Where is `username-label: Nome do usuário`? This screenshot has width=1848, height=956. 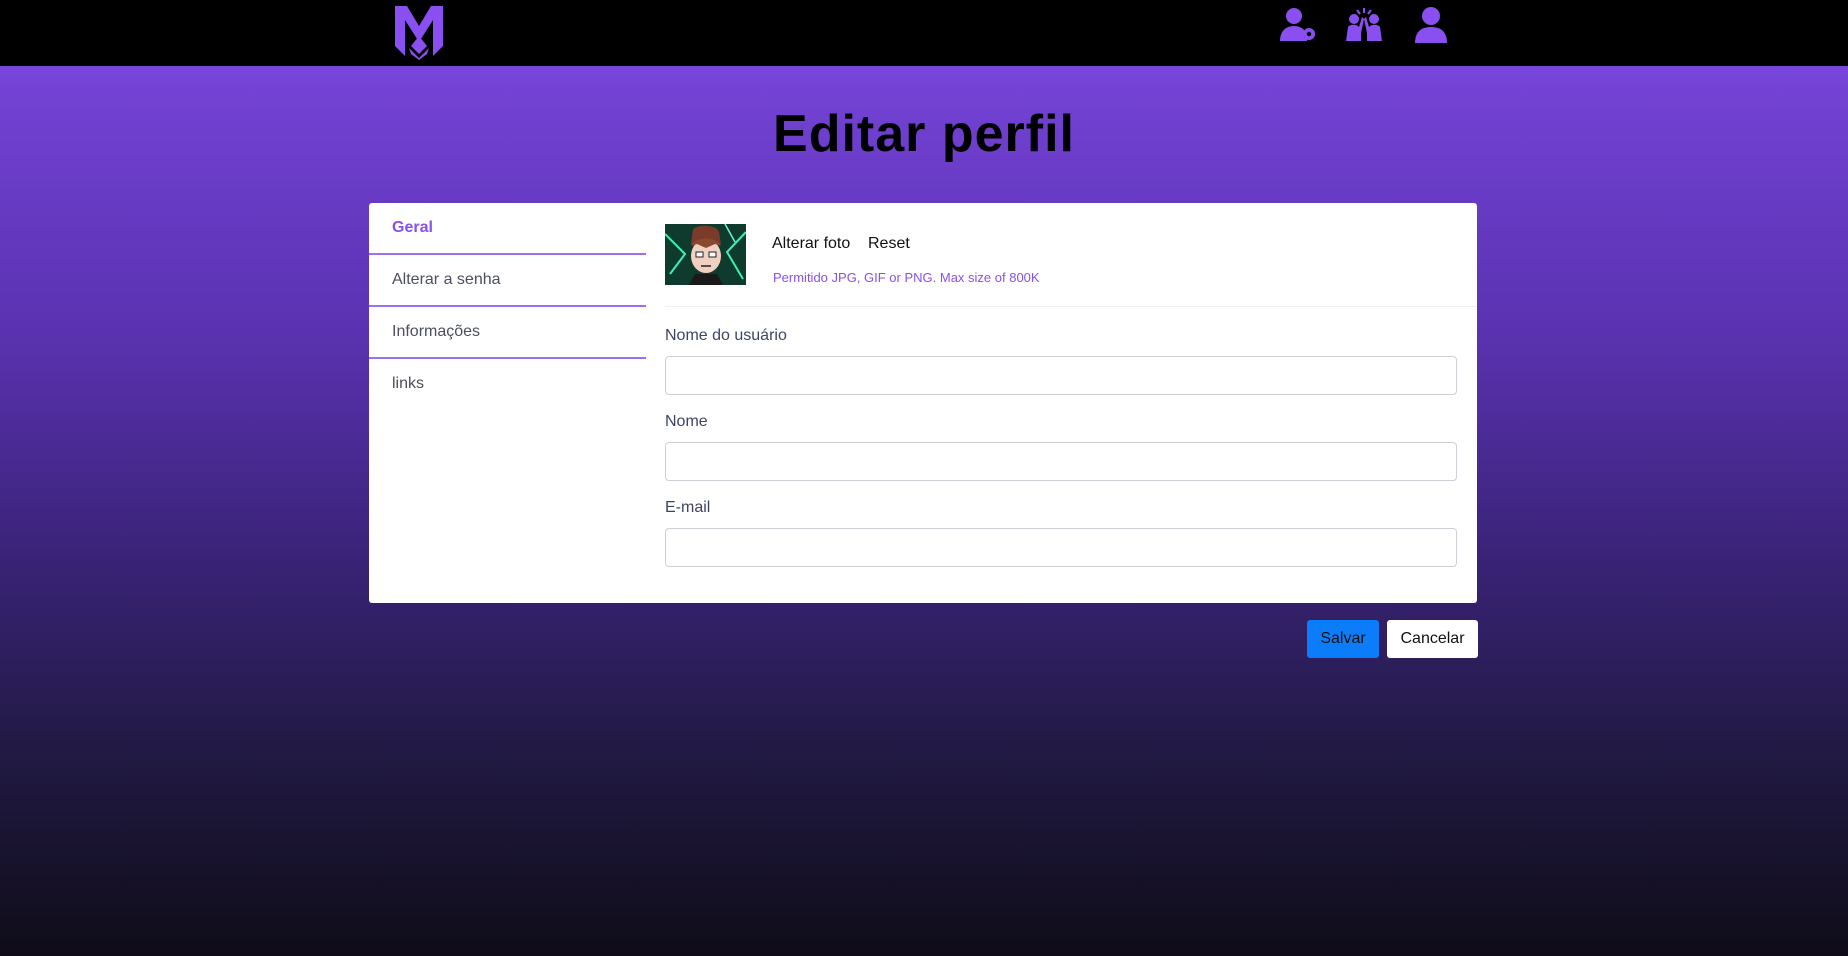 username-label: Nome do usuário is located at coordinates (726, 335).